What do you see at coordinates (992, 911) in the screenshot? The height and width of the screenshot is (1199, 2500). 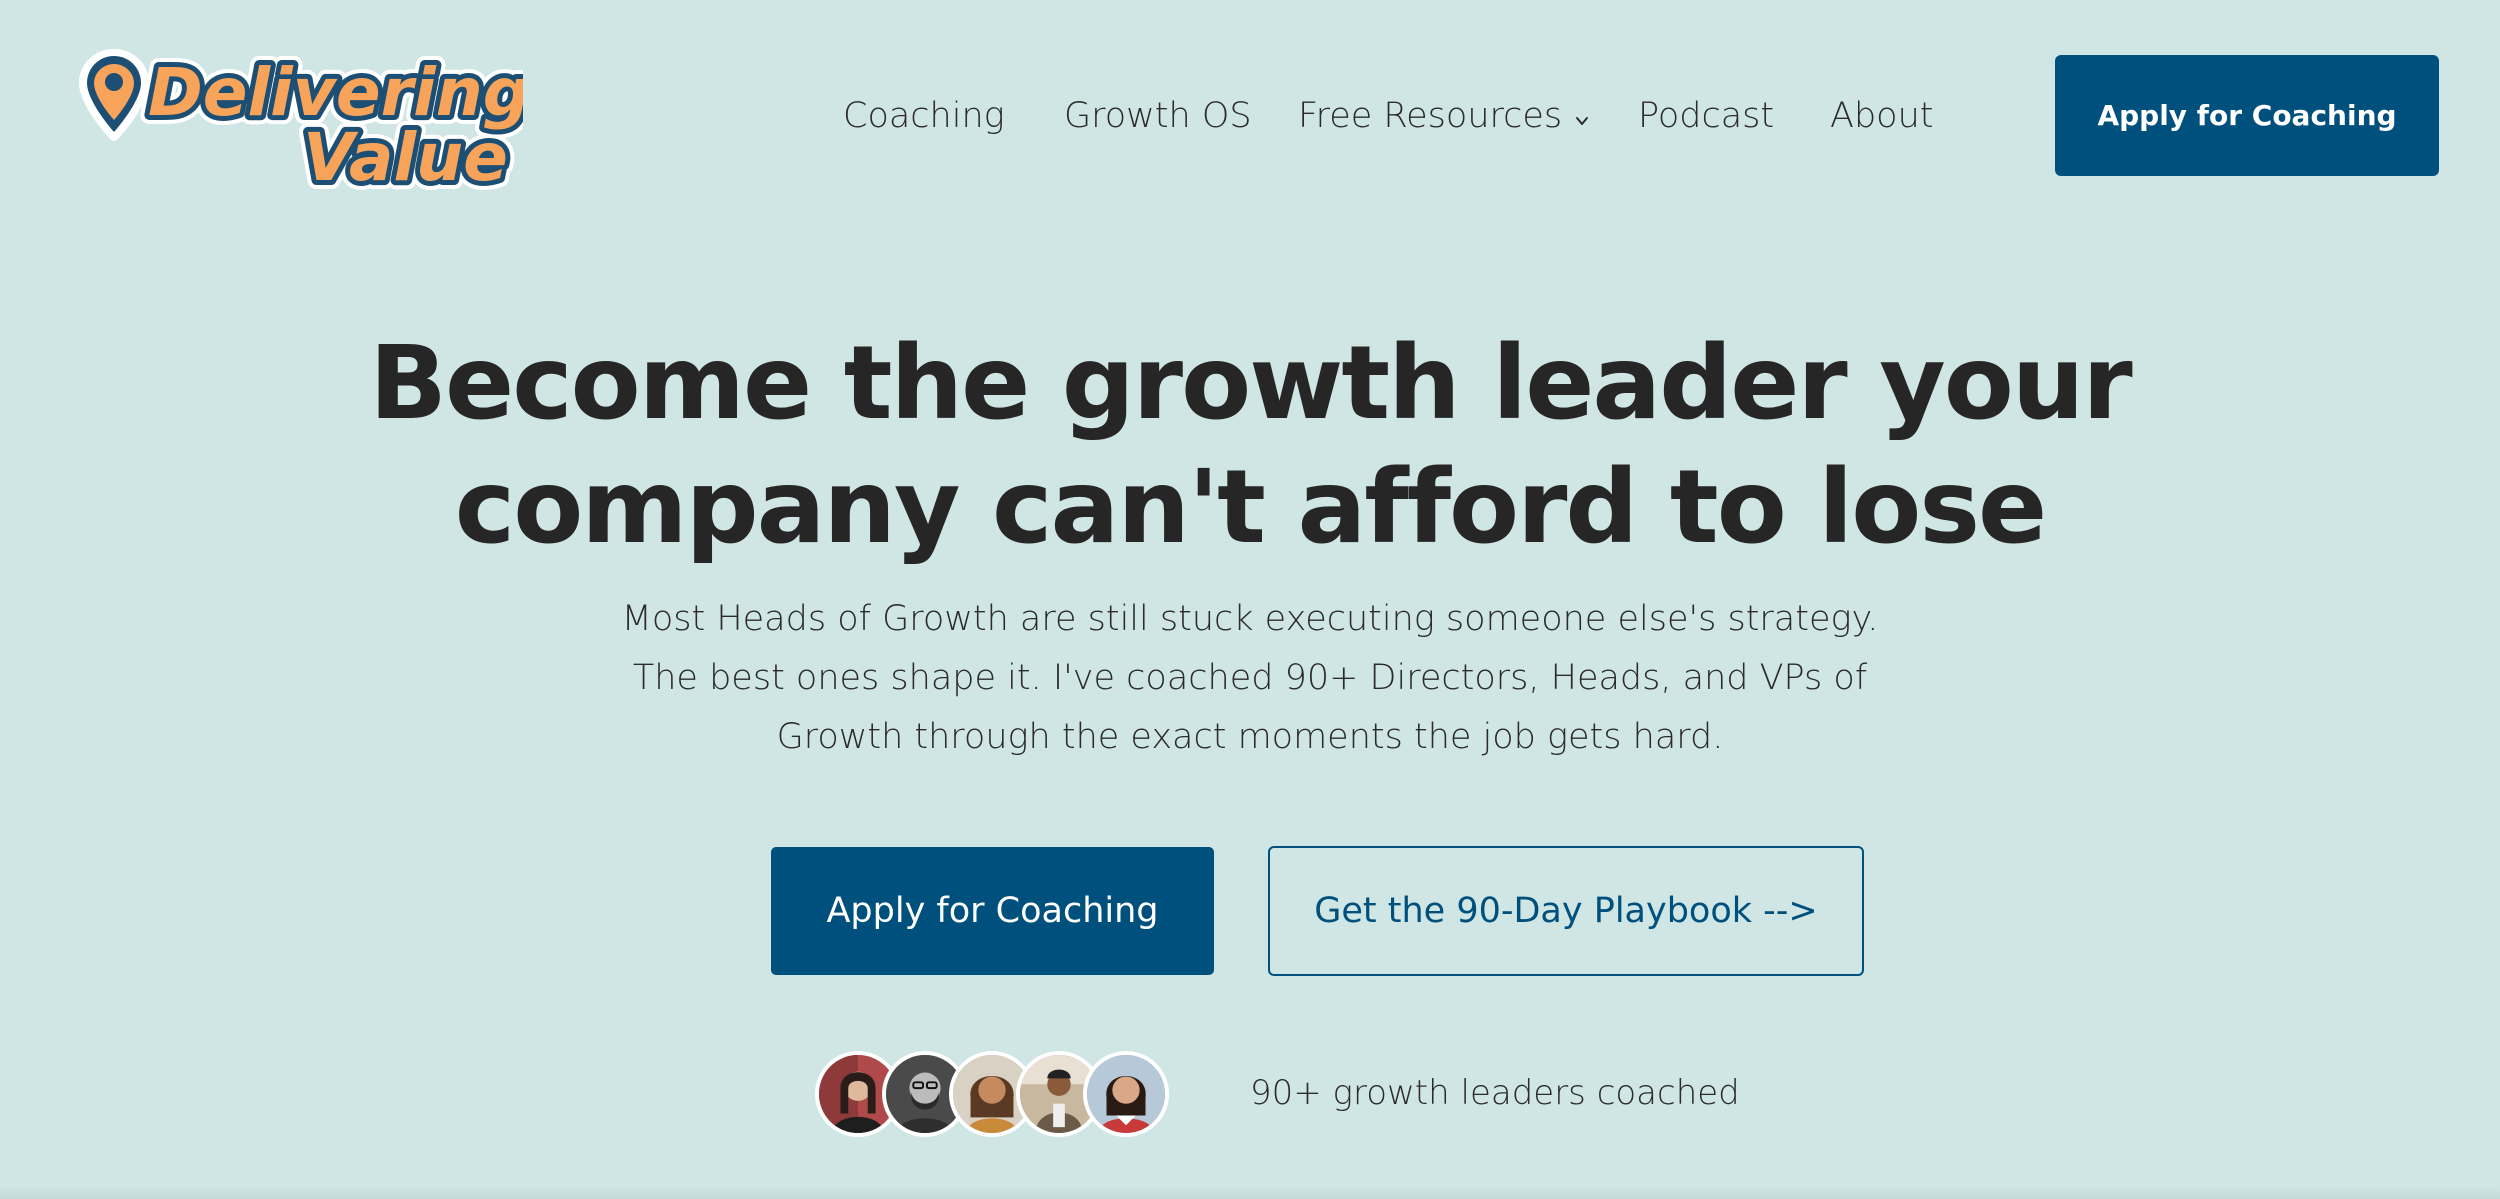 I see `apply-coaching-button: Apply for Coaching` at bounding box center [992, 911].